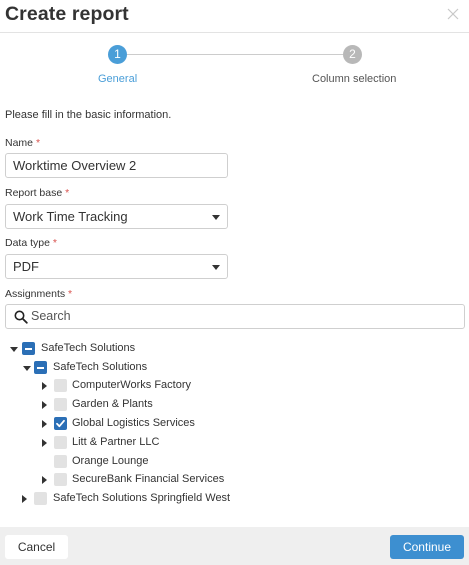  What do you see at coordinates (117, 79) in the screenshot?
I see `step-1-label: General` at bounding box center [117, 79].